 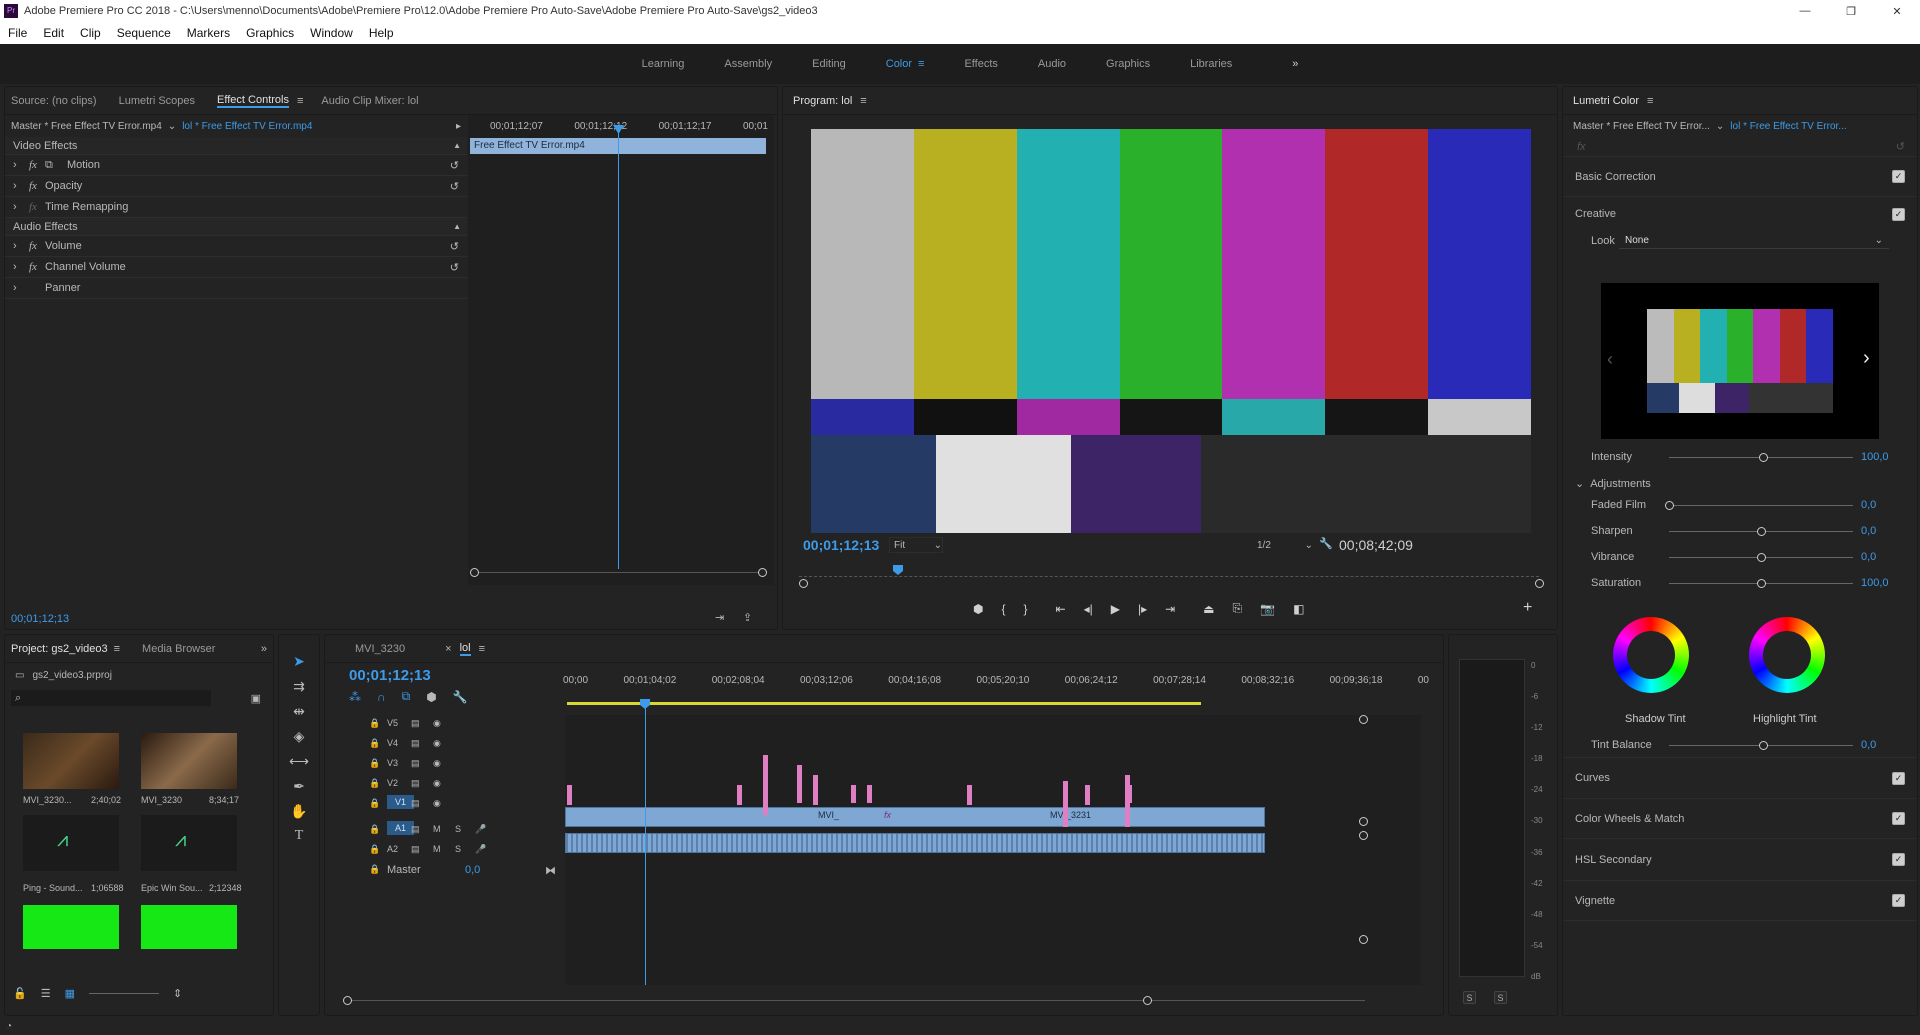 What do you see at coordinates (916, 545) in the screenshot?
I see `fit-dropdown: Fit ⌄` at bounding box center [916, 545].